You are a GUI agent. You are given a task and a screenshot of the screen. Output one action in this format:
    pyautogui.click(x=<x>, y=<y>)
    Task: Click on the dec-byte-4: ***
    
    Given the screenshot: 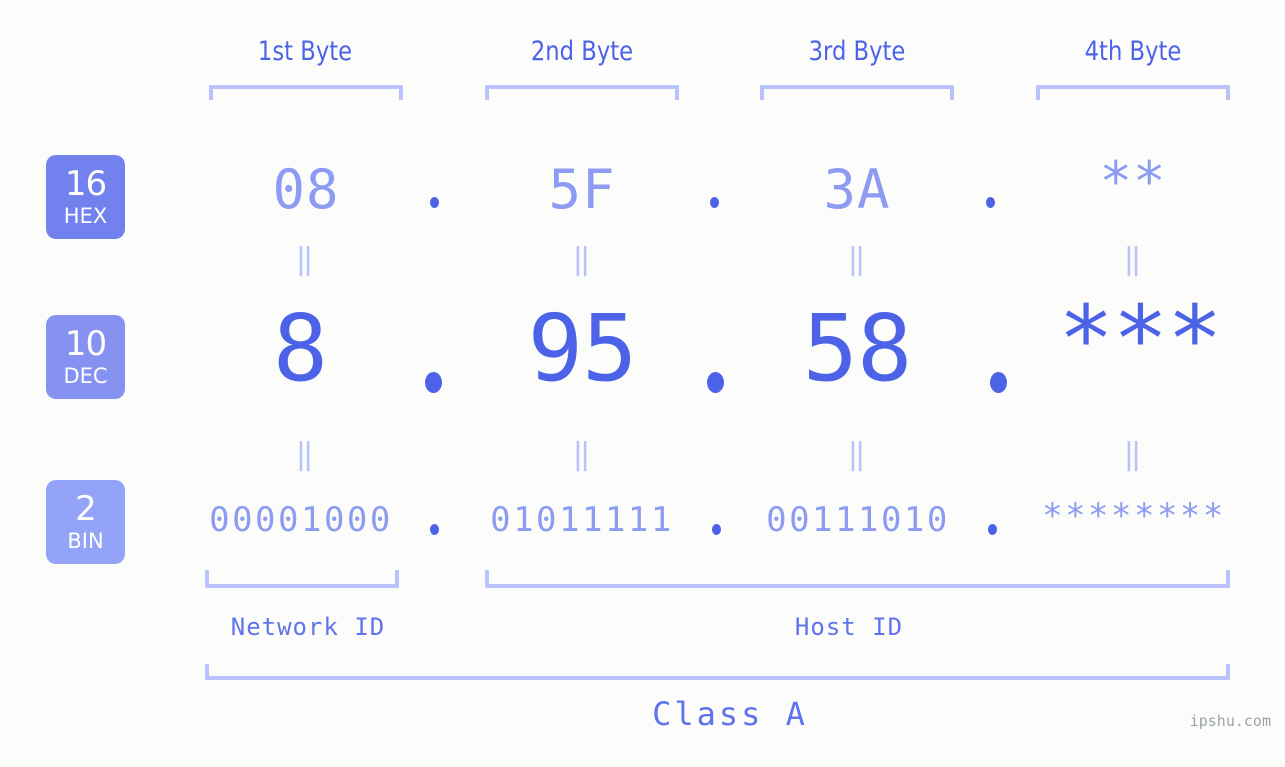 What is the action you would take?
    pyautogui.click(x=1140, y=339)
    